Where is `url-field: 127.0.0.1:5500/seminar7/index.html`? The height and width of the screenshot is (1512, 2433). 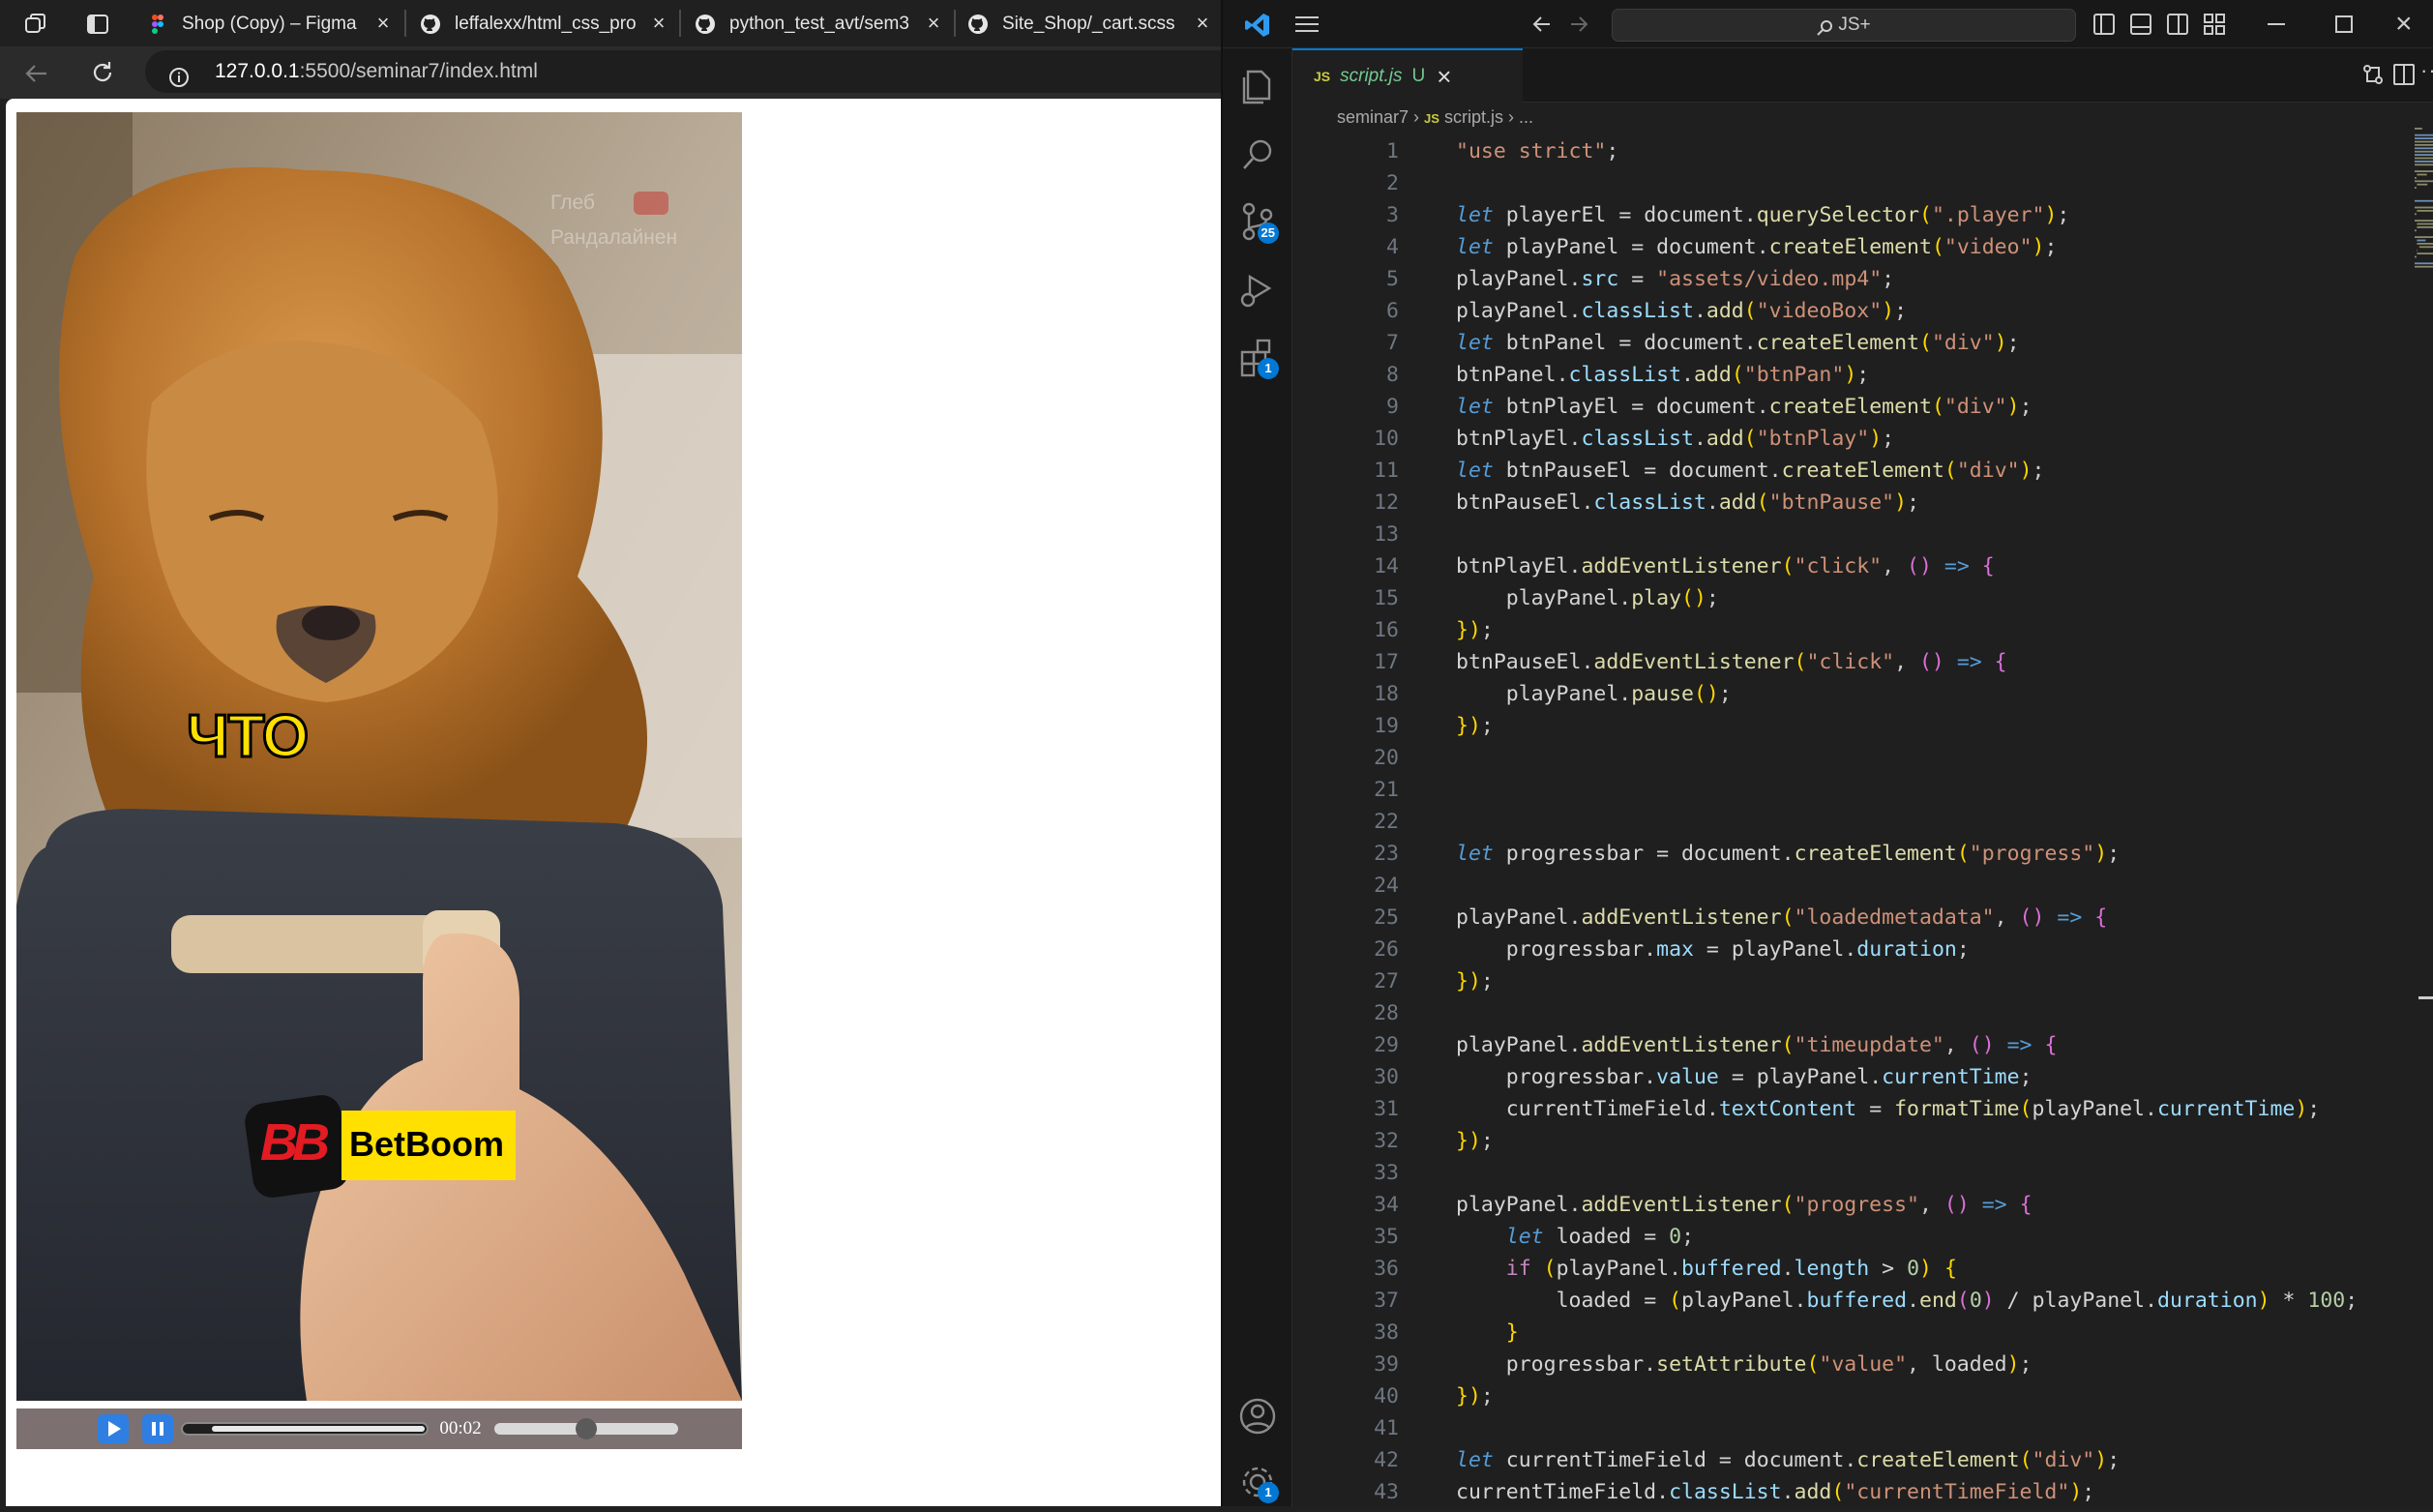 url-field: 127.0.0.1:5500/seminar7/index.html is located at coordinates (683, 71).